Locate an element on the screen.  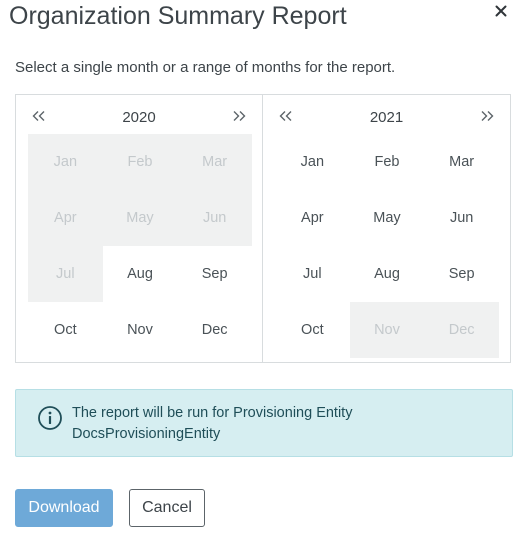
download-button: Download is located at coordinates (64, 508).